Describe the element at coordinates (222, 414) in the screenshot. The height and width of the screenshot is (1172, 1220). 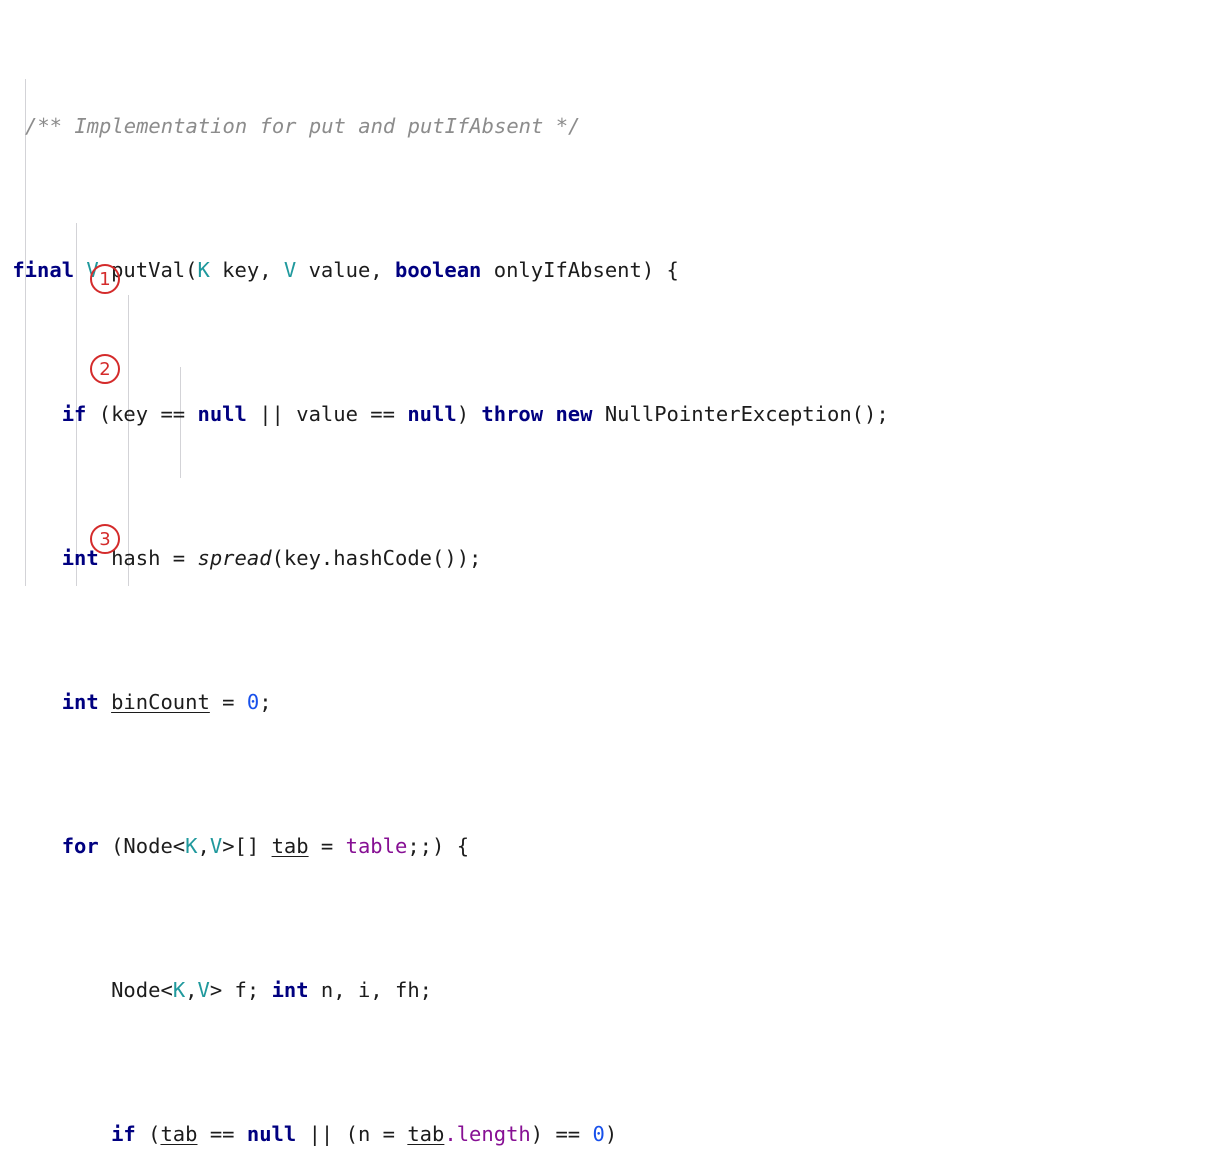
I see `literal-null: null` at that location.